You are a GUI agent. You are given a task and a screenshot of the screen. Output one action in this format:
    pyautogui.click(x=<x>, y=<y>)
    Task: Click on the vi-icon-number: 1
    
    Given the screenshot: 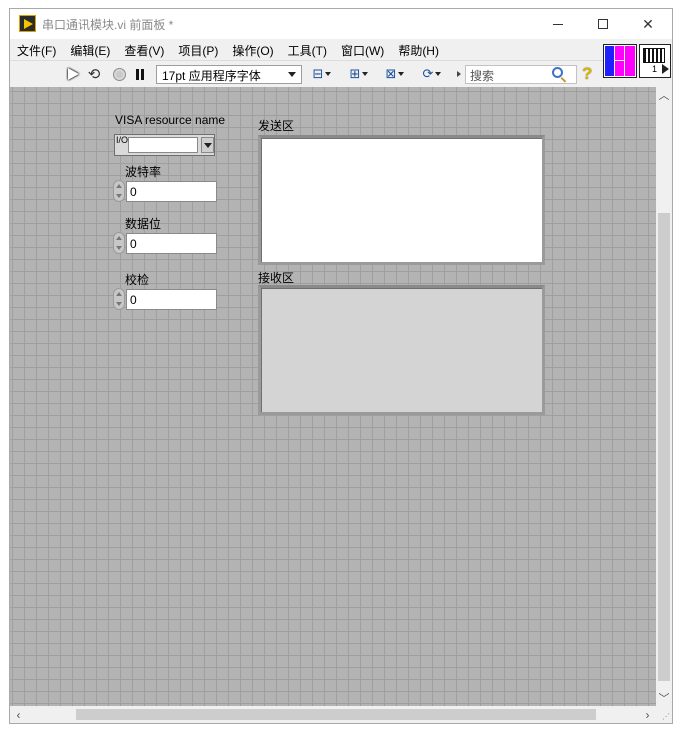 What is the action you would take?
    pyautogui.click(x=655, y=69)
    